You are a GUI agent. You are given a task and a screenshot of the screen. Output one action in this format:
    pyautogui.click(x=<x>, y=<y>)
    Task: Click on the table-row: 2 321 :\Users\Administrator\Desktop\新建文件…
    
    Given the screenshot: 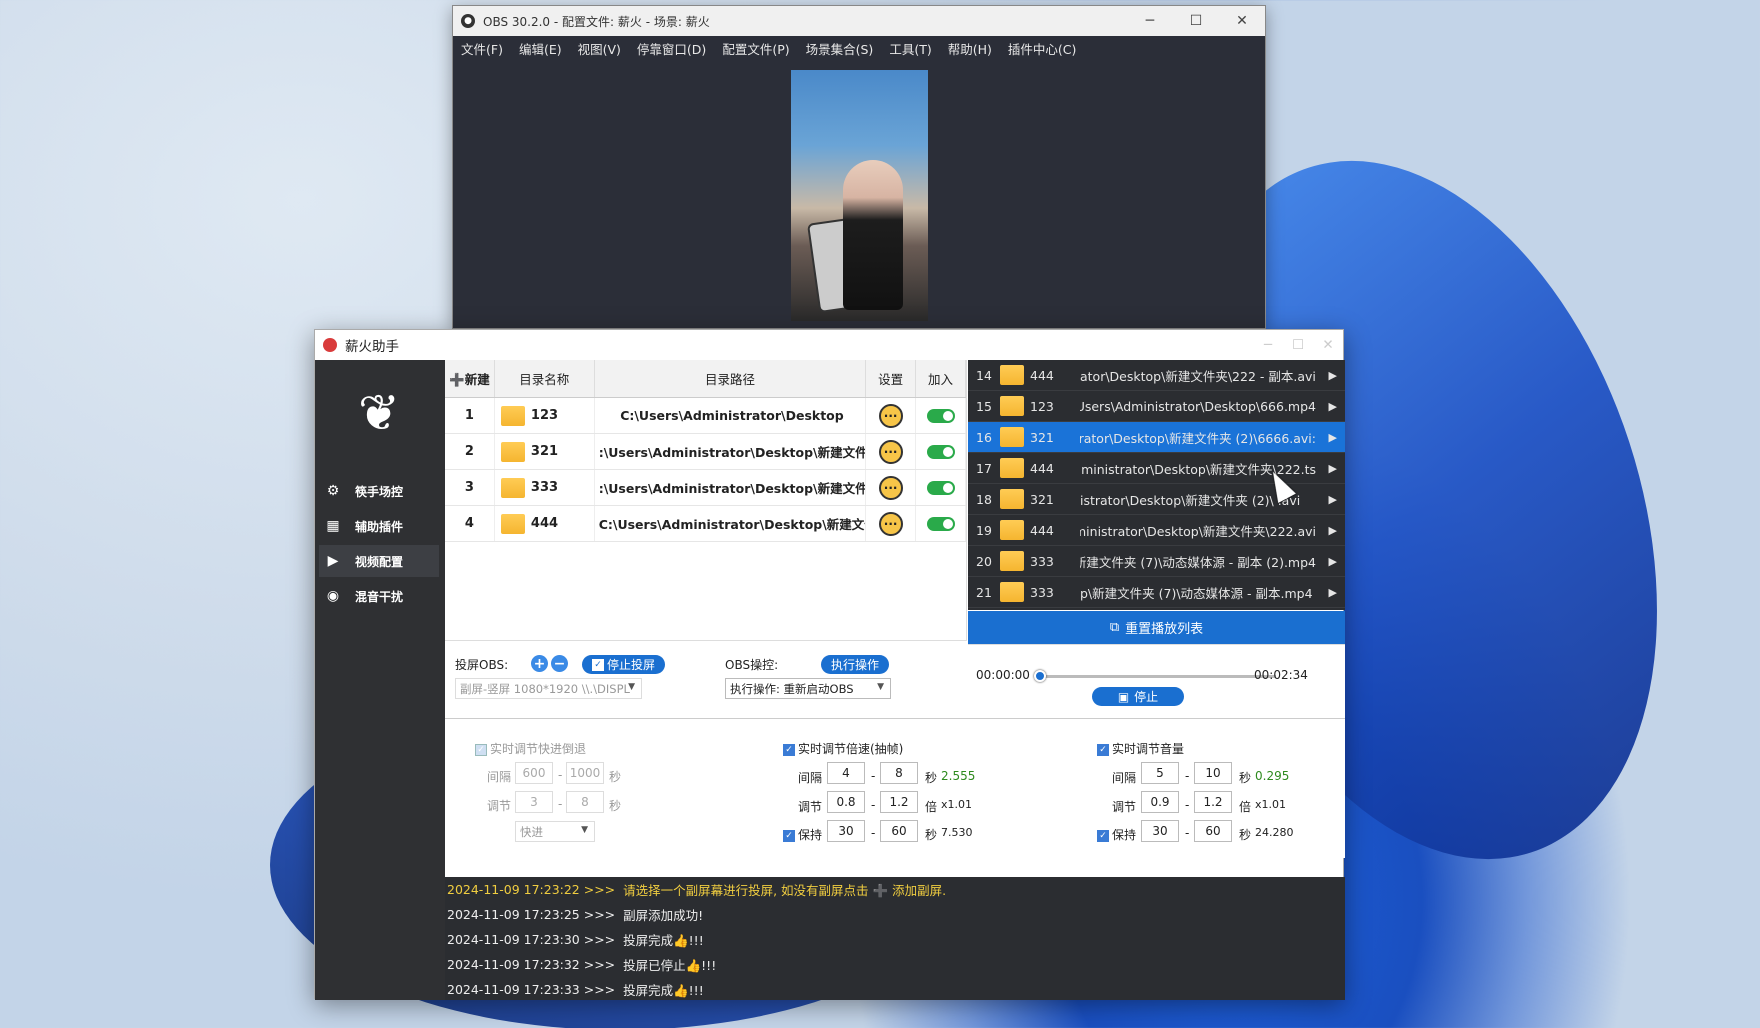 What is the action you would take?
    pyautogui.click(x=705, y=452)
    